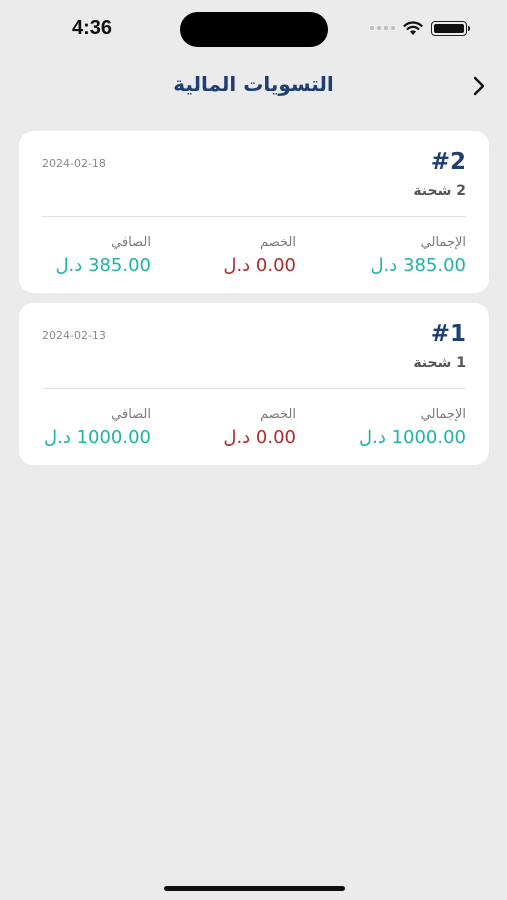 This screenshot has width=507, height=900. I want to click on settlement-date: 2024-02-13, so click(74, 335).